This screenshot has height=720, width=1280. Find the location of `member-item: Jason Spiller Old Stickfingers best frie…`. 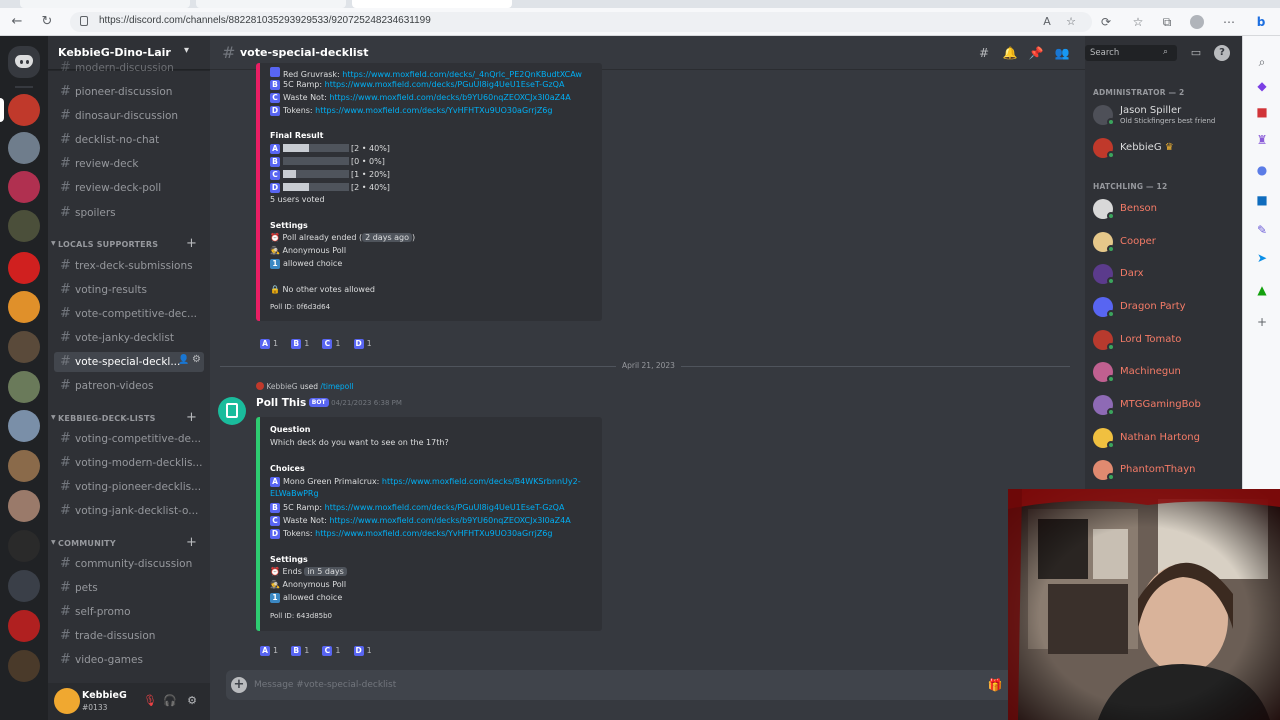

member-item: Jason Spiller Old Stickfingers best frie… is located at coordinates (1164, 115).